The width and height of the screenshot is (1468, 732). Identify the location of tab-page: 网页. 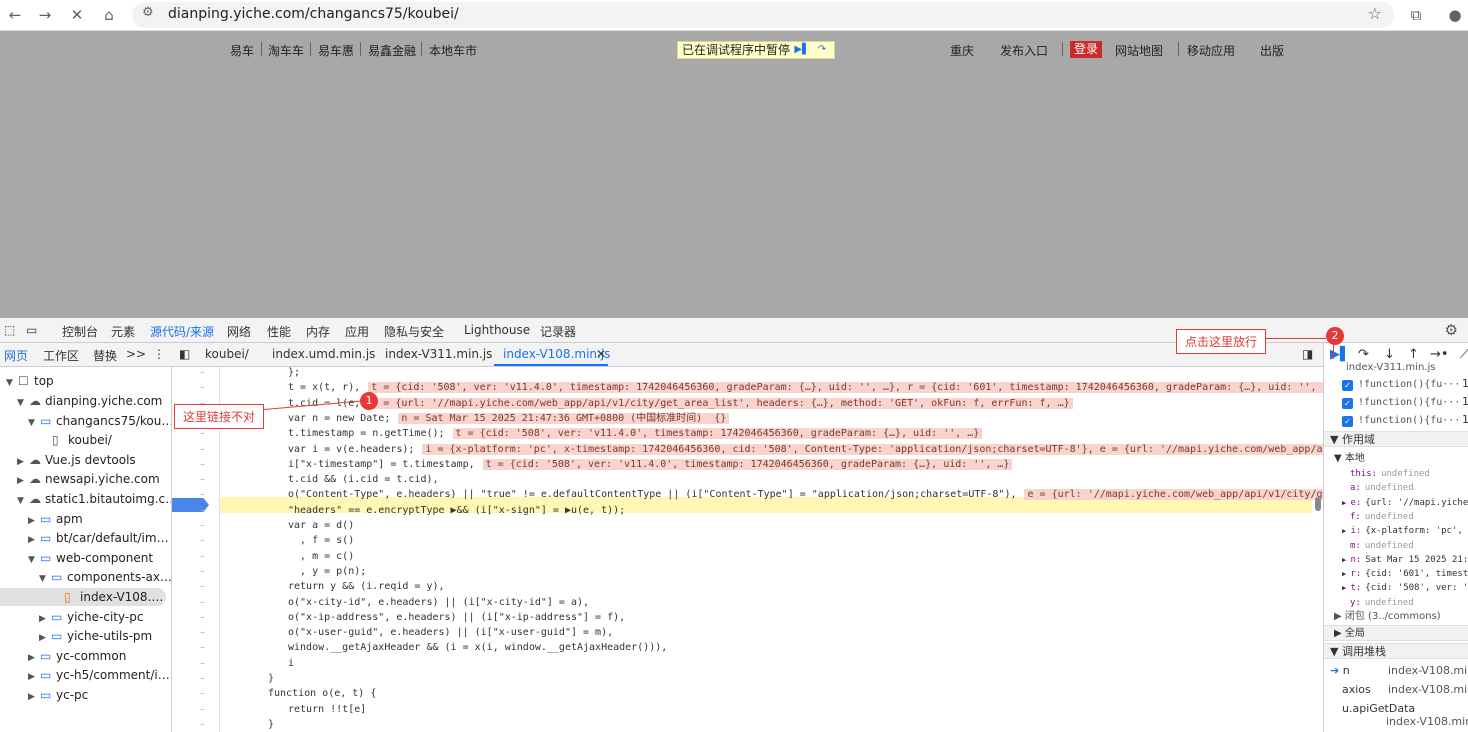
(16, 355).